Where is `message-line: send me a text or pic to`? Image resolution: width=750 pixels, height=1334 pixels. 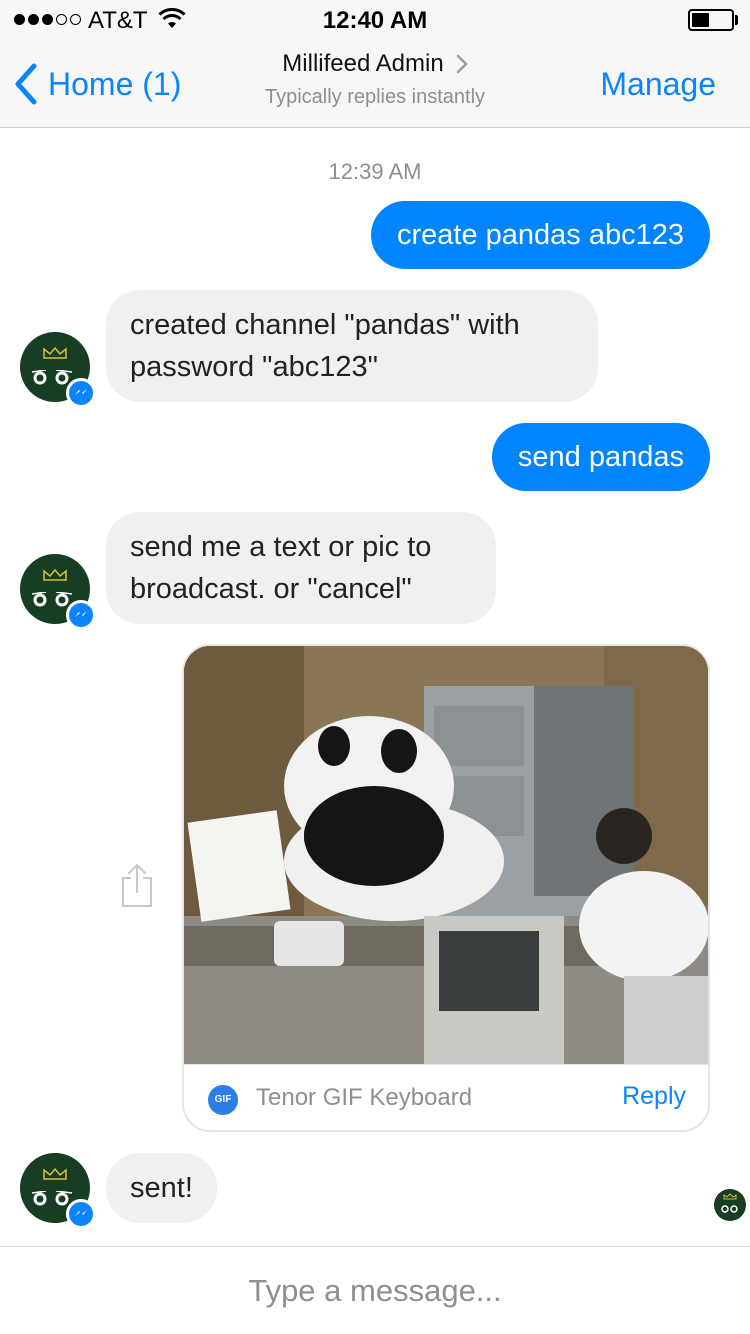
message-line: send me a text or pic to is located at coordinates (281, 547).